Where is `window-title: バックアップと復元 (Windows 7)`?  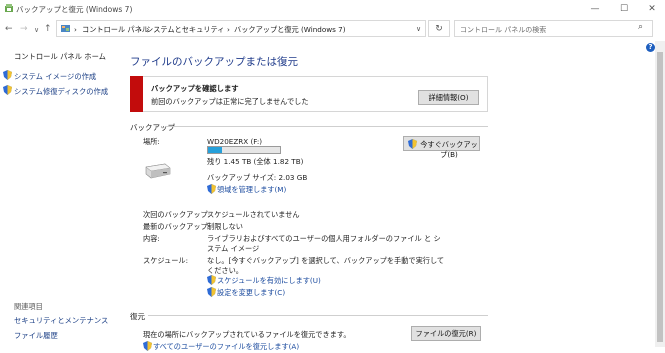 window-title: バックアップと復元 (Windows 7) is located at coordinates (74, 9).